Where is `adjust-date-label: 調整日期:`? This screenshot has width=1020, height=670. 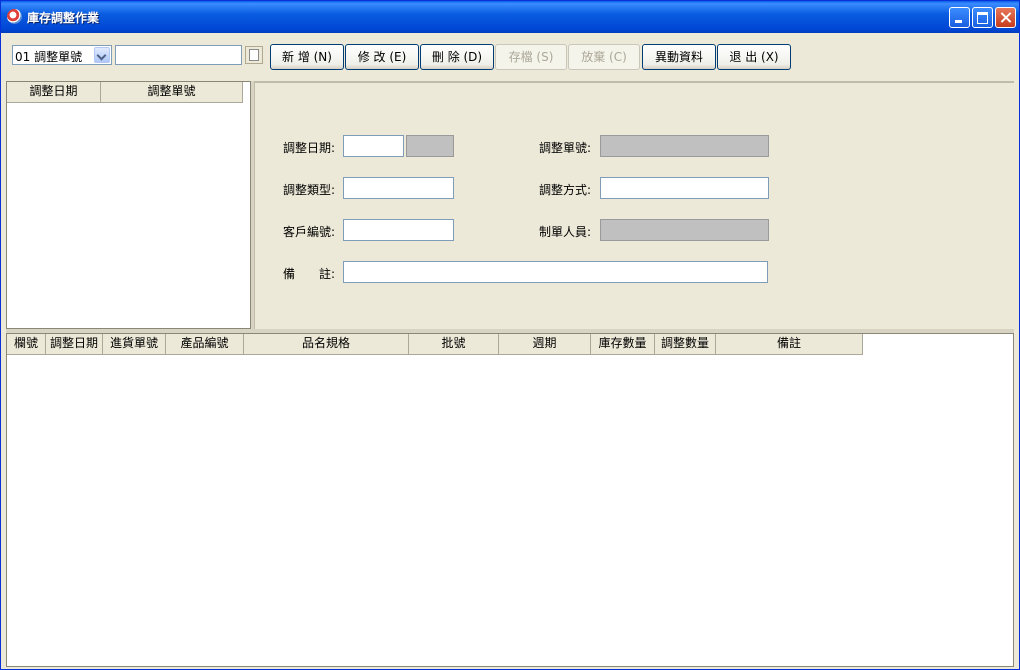 adjust-date-label: 調整日期: is located at coordinates (309, 148).